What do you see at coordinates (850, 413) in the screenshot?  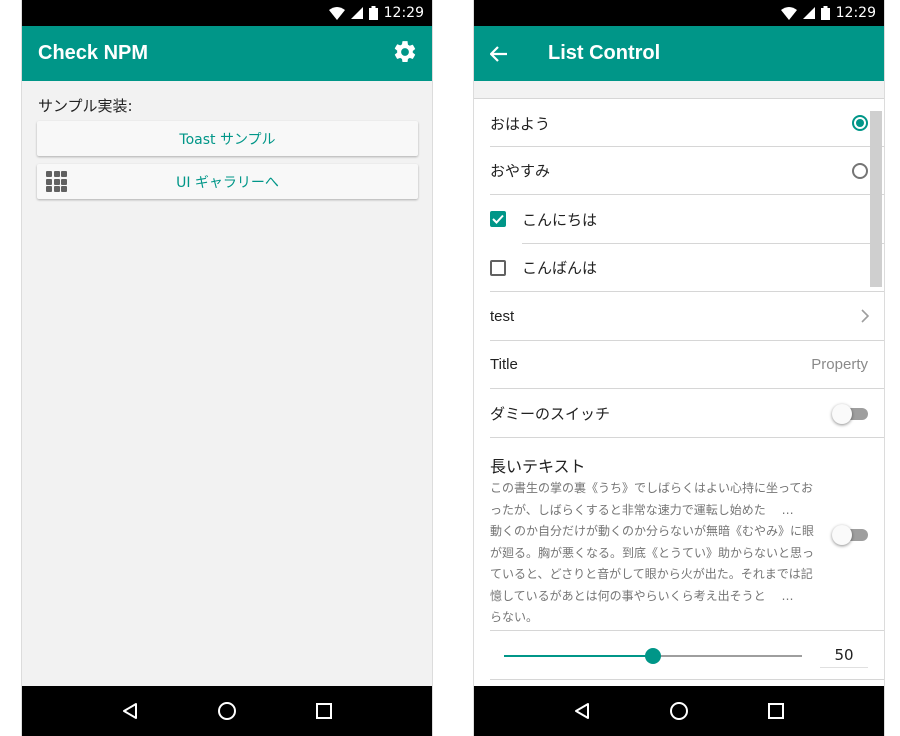 I see `dummy-switch` at bounding box center [850, 413].